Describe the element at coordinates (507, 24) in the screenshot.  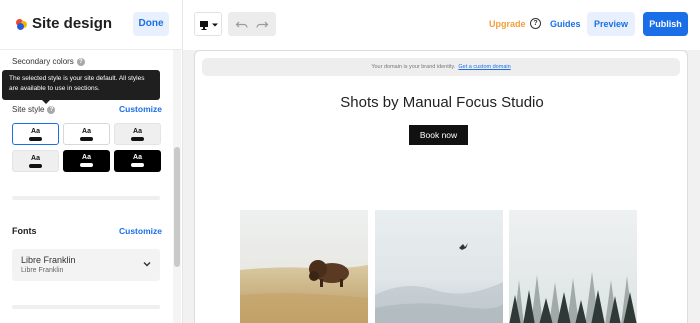
I see `upgrade-link: Upgrade` at that location.